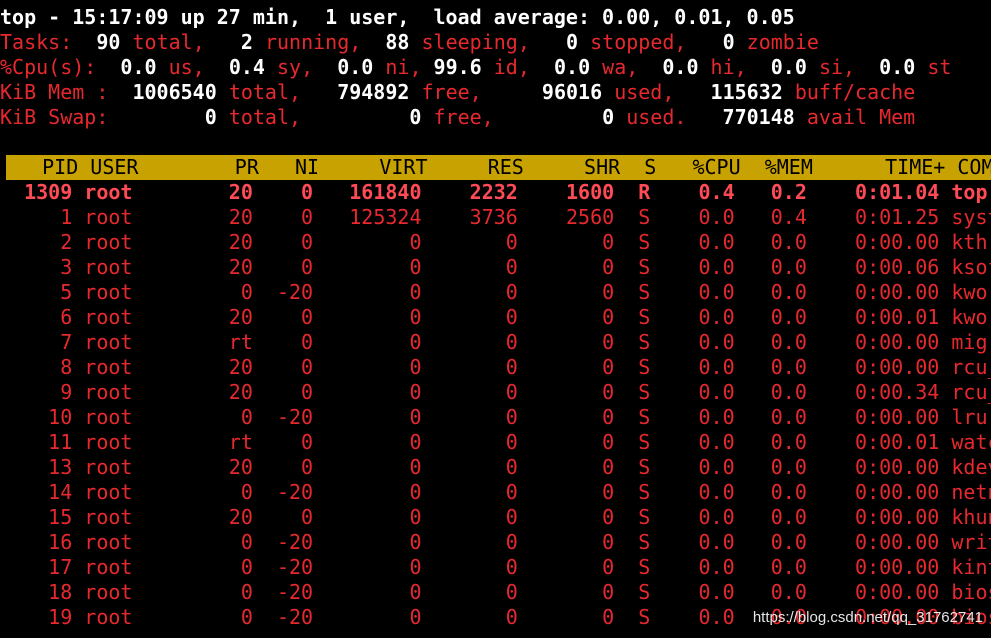 The image size is (991, 638). I want to click on process-row-pid: 19, so click(36, 617).